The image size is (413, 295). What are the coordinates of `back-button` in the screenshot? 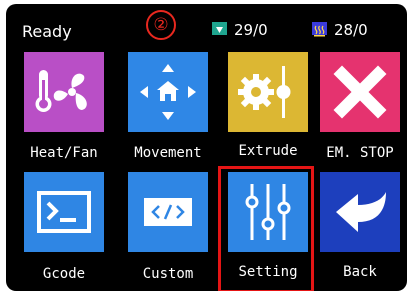 It's located at (360, 212).